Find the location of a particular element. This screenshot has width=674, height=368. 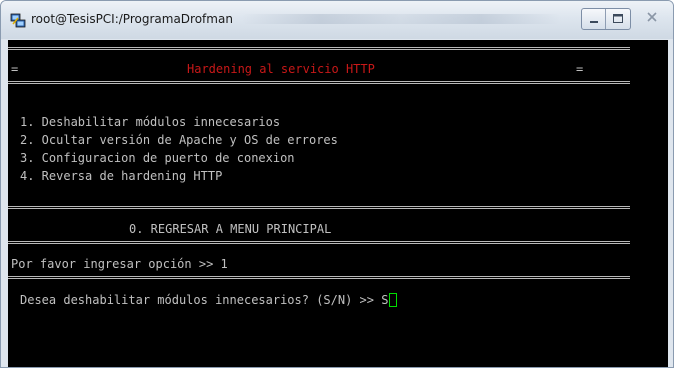

menu-item-4: 4. Reversa de hardening HTTP is located at coordinates (121, 176).